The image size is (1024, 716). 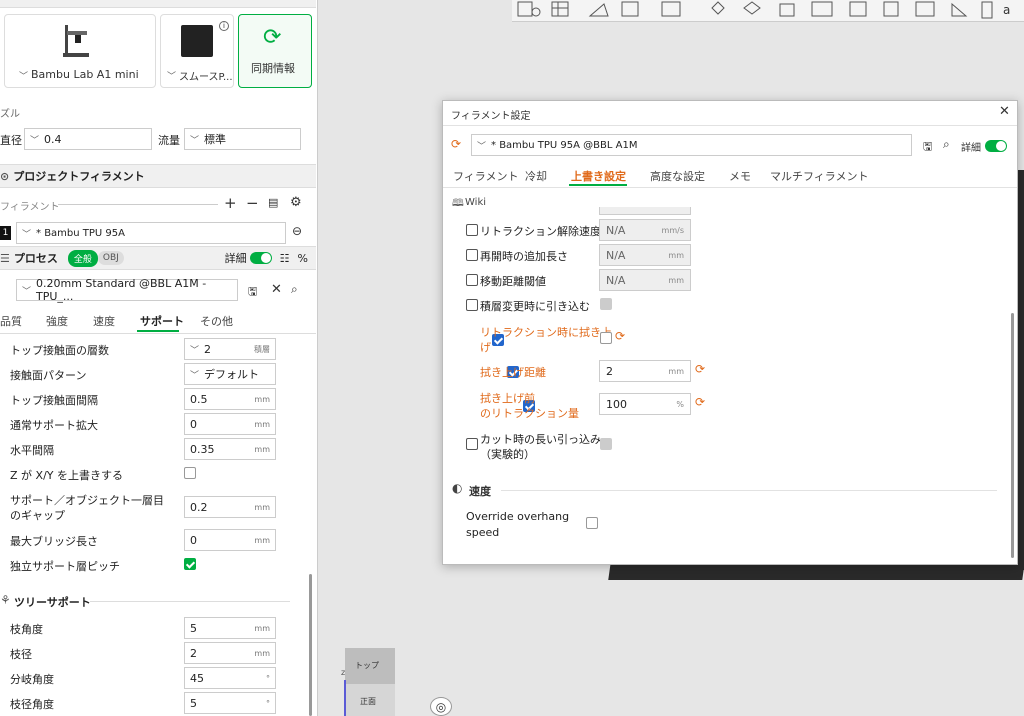 What do you see at coordinates (273, 68) in the screenshot?
I see `sync-label: 同期情報` at bounding box center [273, 68].